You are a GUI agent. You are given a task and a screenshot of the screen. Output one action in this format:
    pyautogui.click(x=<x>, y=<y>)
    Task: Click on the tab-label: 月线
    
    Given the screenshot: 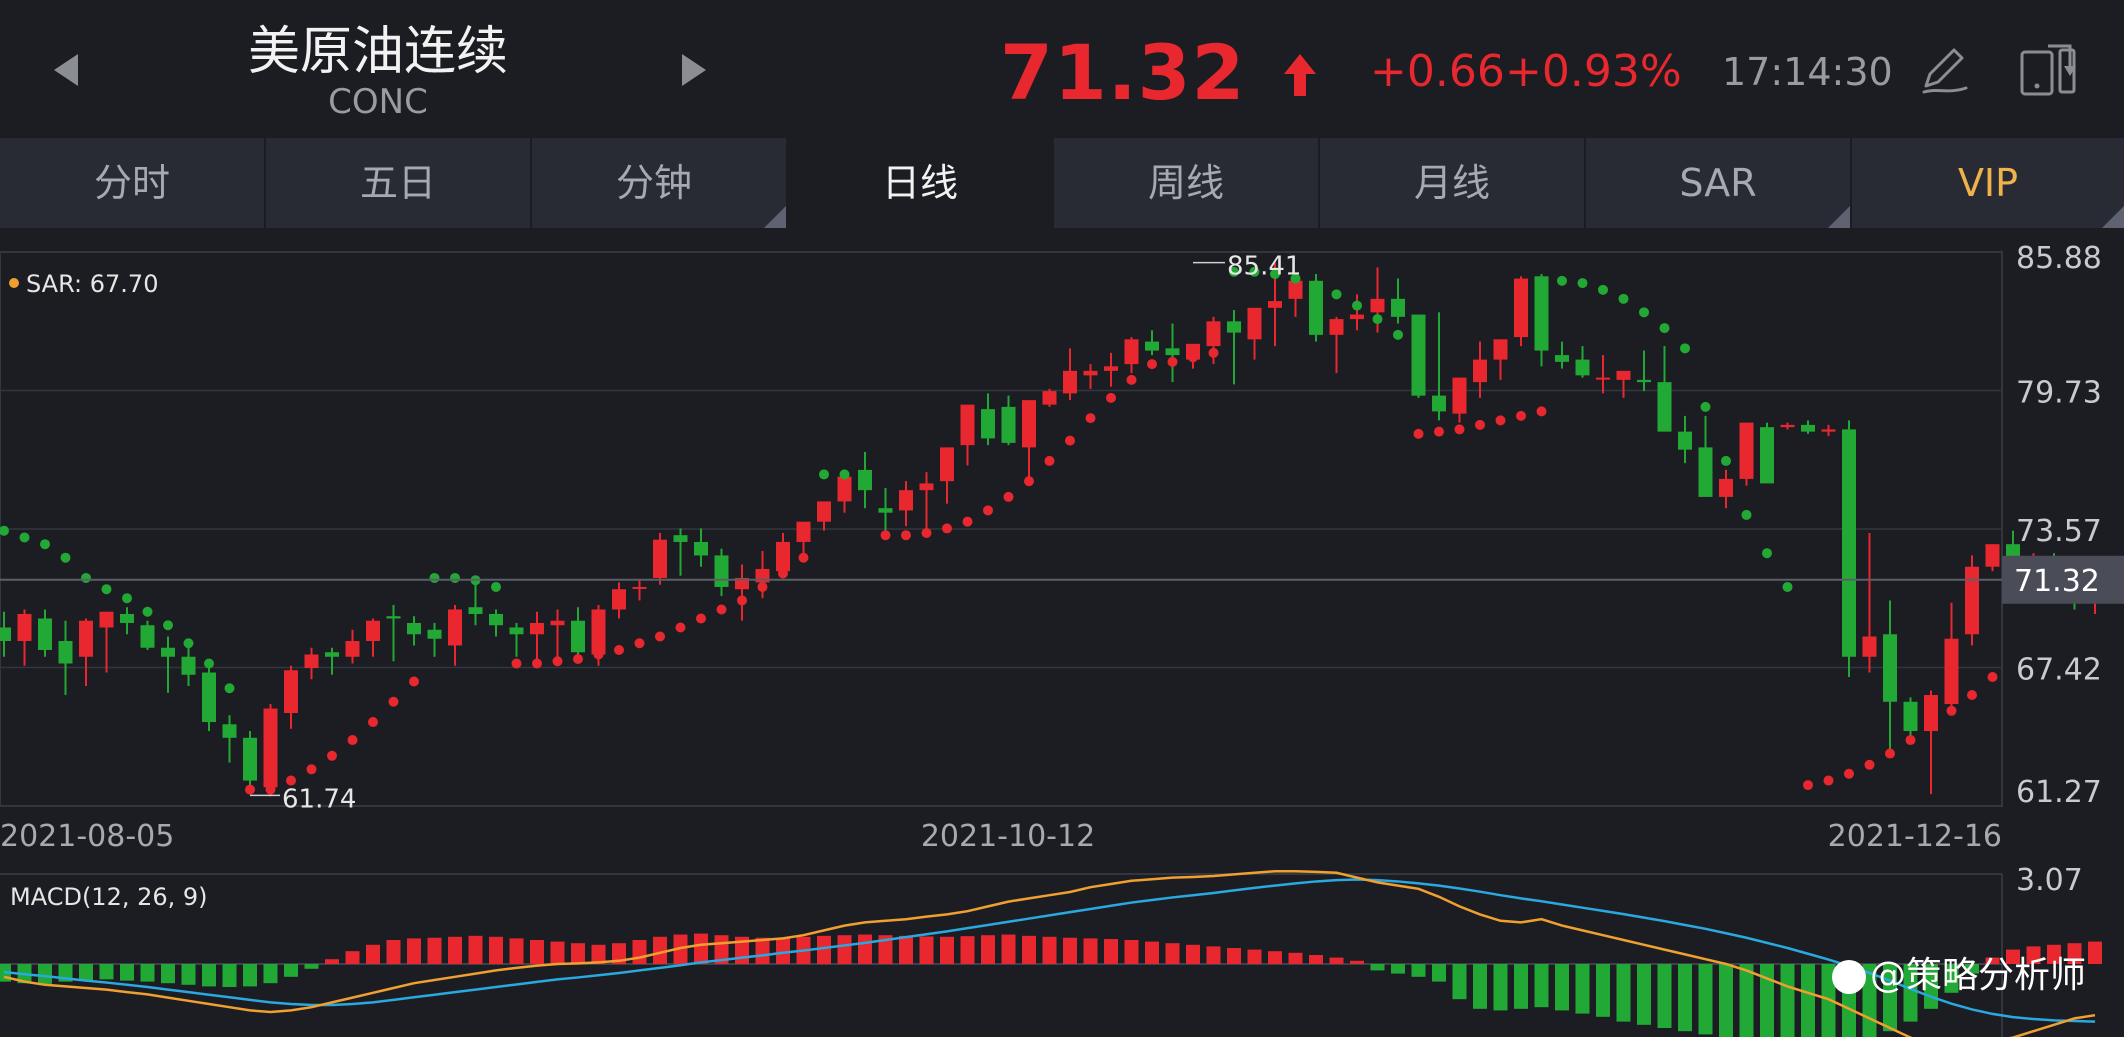 What is the action you would take?
    pyautogui.click(x=1451, y=183)
    